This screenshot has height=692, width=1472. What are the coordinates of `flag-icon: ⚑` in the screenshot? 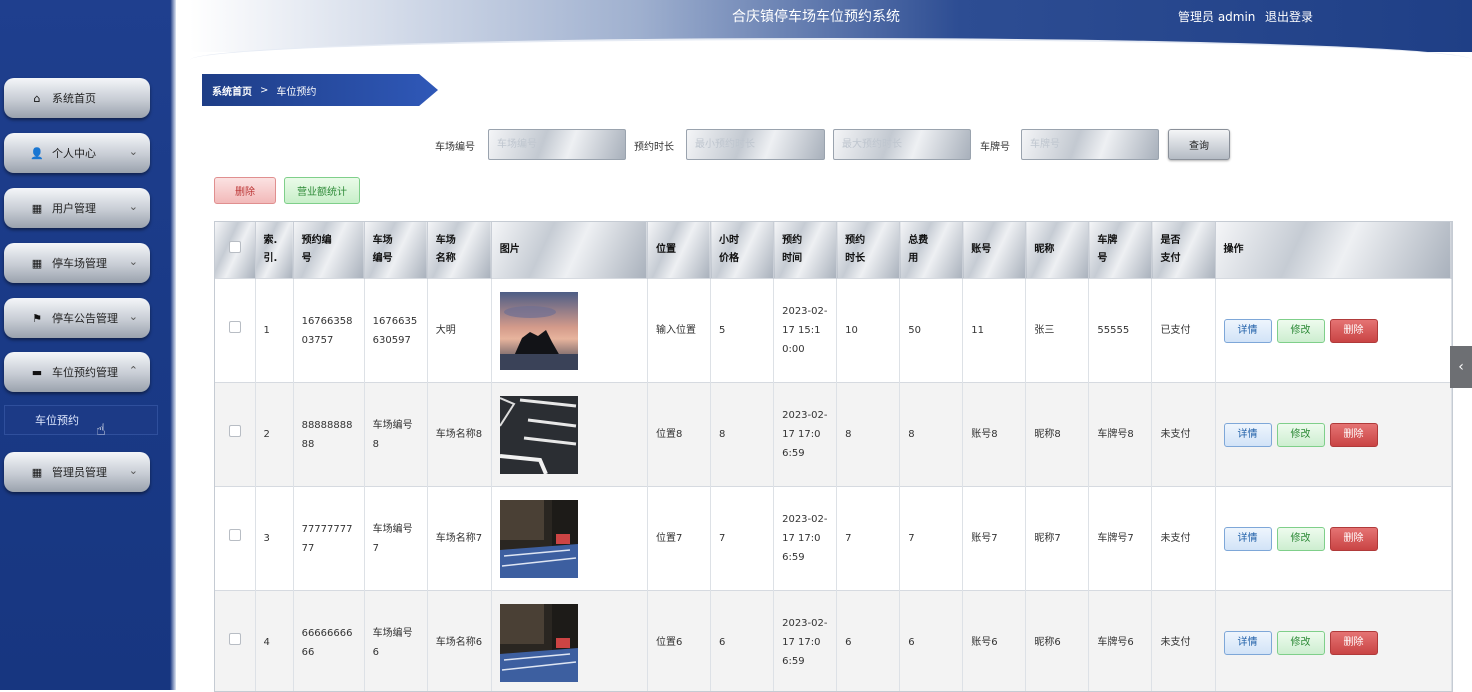 It's located at (37, 318).